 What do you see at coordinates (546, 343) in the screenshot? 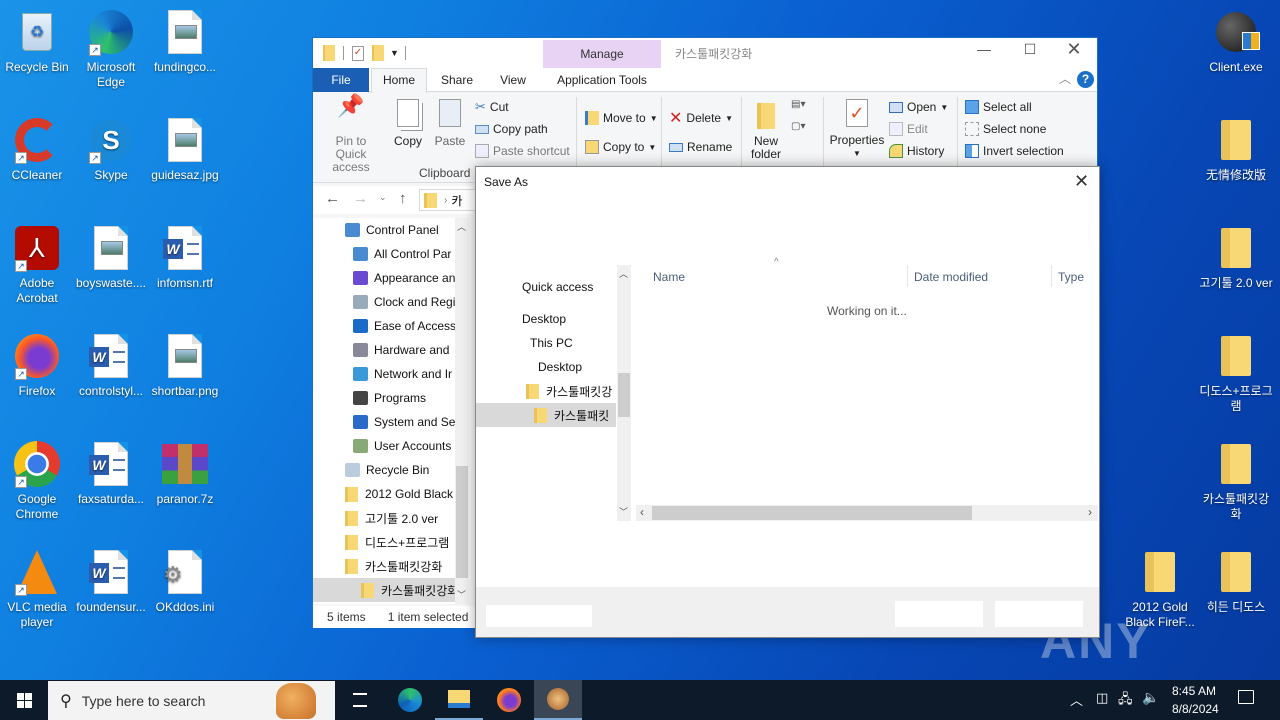
I see `dialog-nav-item: This PC` at bounding box center [546, 343].